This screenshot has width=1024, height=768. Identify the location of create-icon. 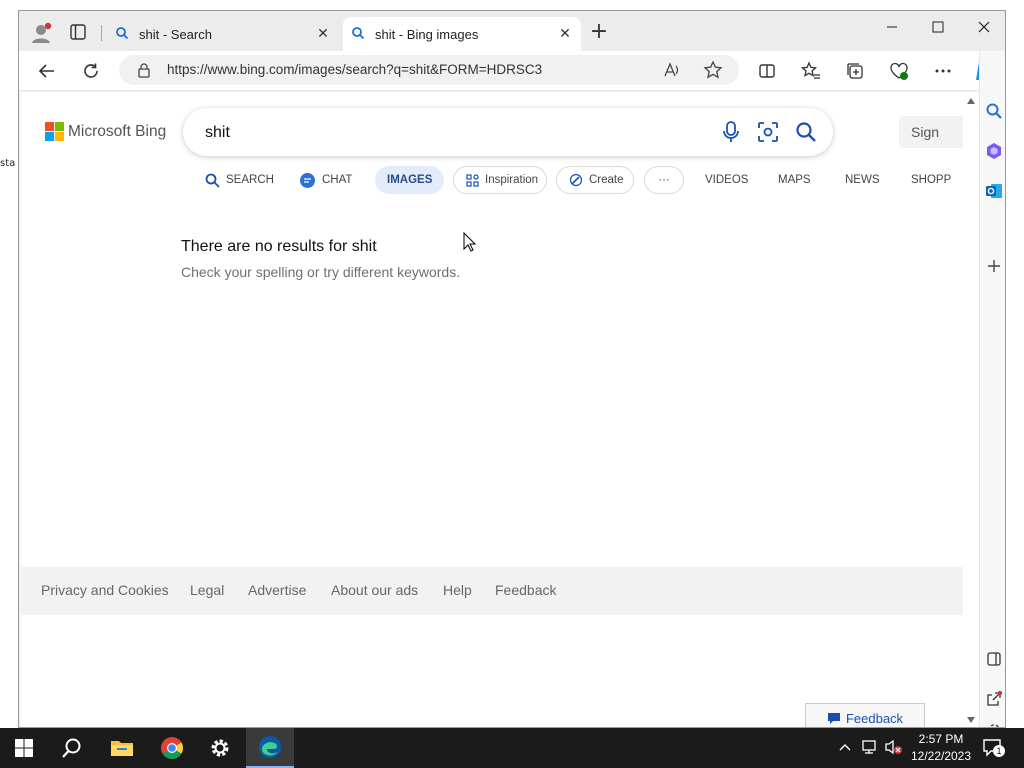
(576, 180).